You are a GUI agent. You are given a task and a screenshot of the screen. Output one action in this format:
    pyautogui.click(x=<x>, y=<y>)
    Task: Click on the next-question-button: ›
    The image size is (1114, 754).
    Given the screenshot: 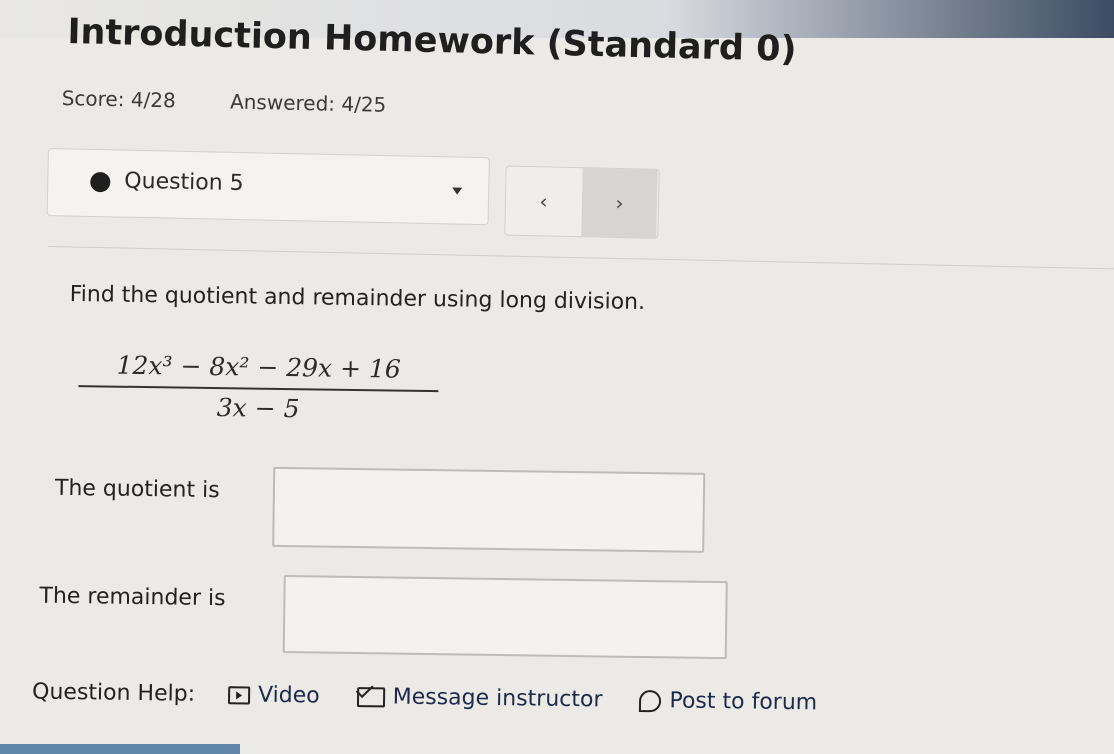 What is the action you would take?
    pyautogui.click(x=619, y=203)
    